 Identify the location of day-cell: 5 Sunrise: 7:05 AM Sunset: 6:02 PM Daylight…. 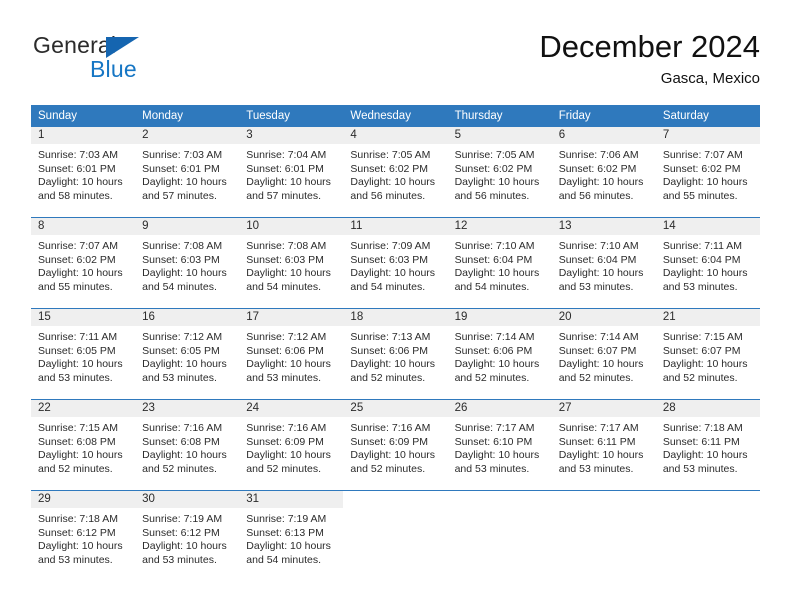
(499, 172).